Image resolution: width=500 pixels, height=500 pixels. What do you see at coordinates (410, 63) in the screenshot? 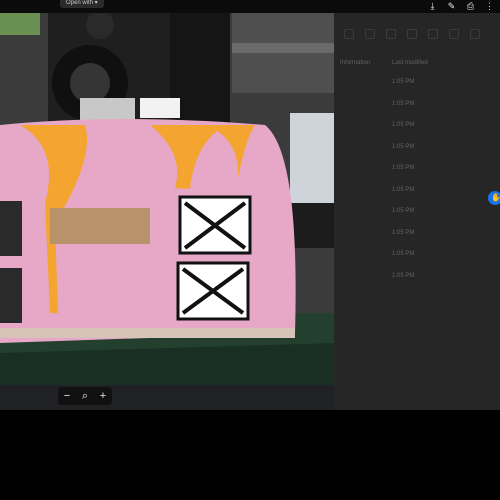
I see `panel-header-col2: Last modified` at bounding box center [410, 63].